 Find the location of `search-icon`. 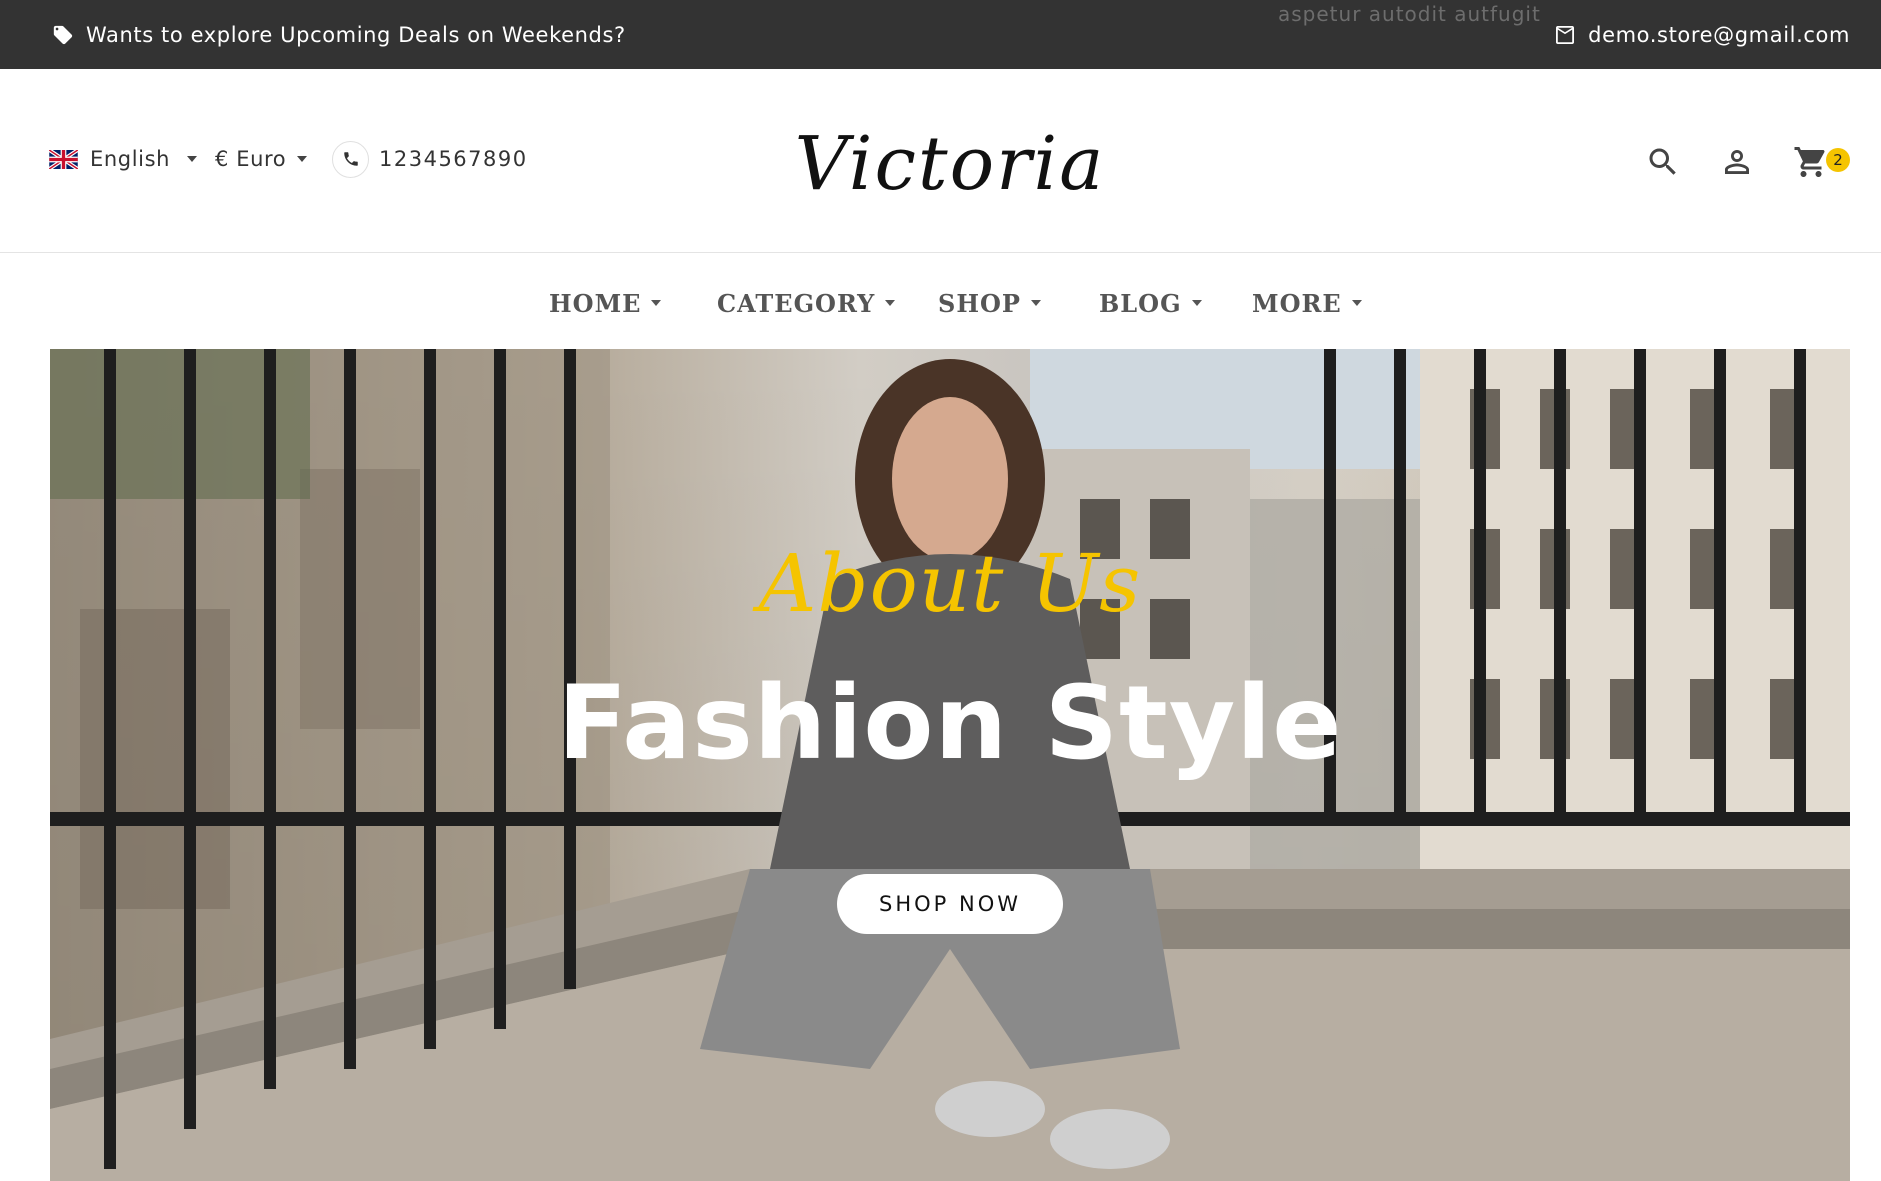

search-icon is located at coordinates (1663, 162).